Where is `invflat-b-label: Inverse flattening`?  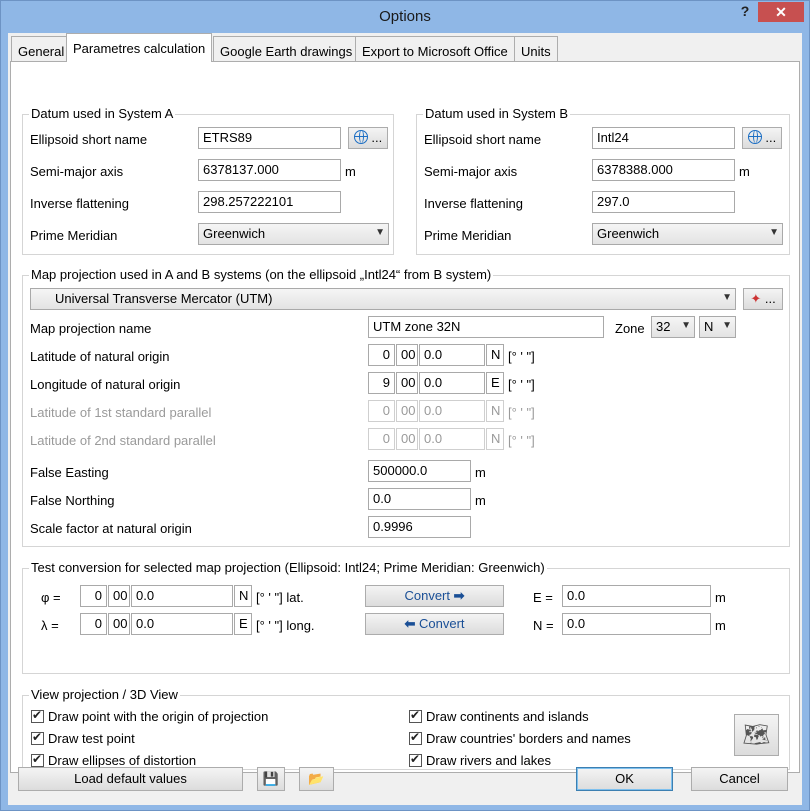 invflat-b-label: Inverse flattening is located at coordinates (474, 203).